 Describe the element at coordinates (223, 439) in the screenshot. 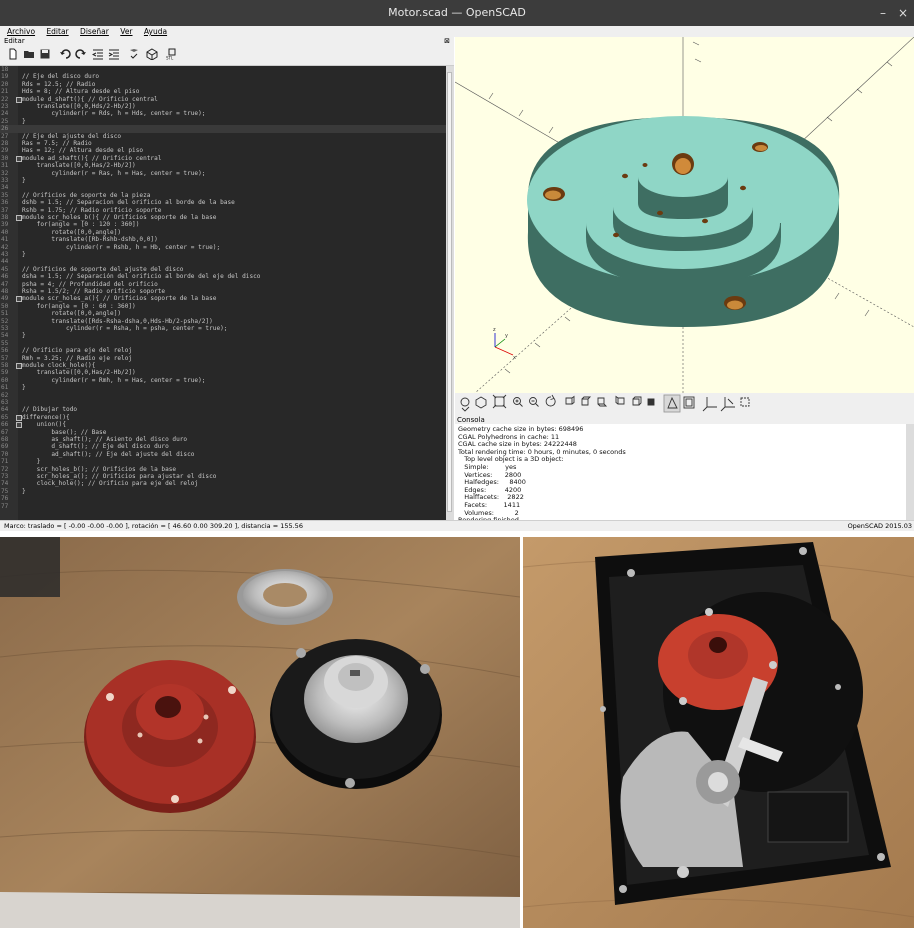

I see `code-line: 68 as_shaft(); // Asiento del disco duro` at that location.